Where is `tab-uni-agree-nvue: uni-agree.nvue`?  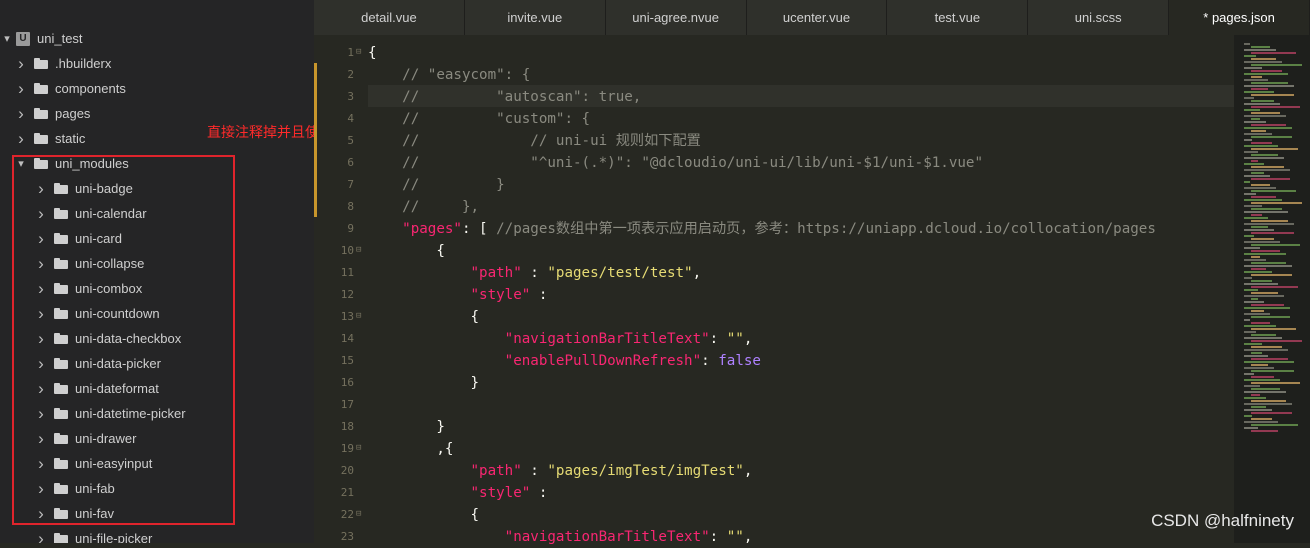
tab-uni-agree-nvue: uni-agree.nvue is located at coordinates (676, 17).